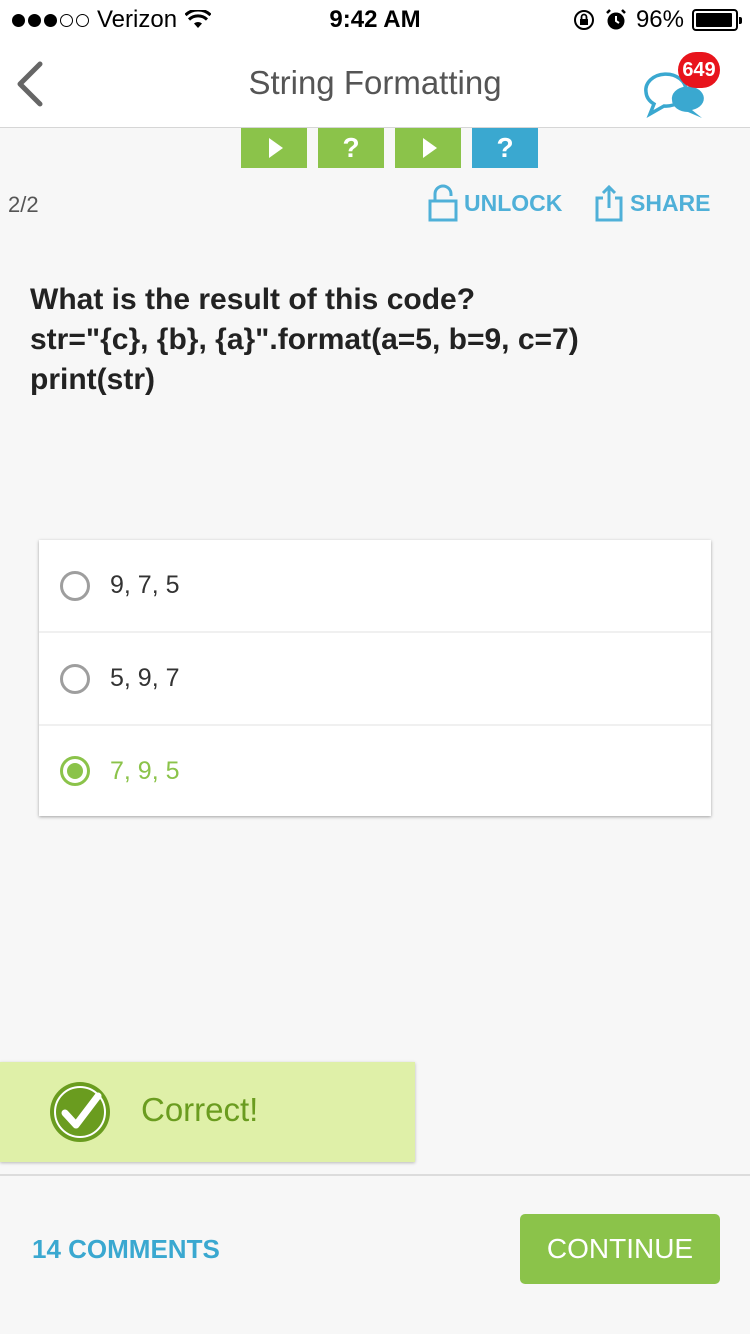  I want to click on answer-option: 5, 9, 7, so click(375, 679).